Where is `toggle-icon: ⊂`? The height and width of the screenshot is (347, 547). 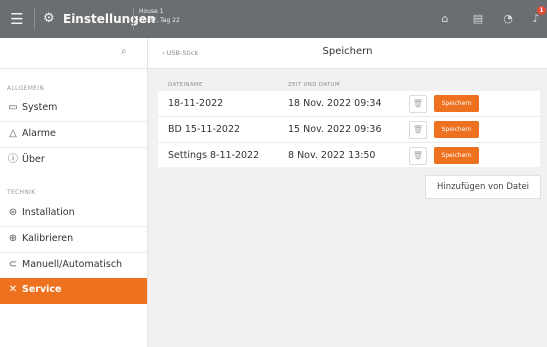 toggle-icon: ⊂ is located at coordinates (13, 264).